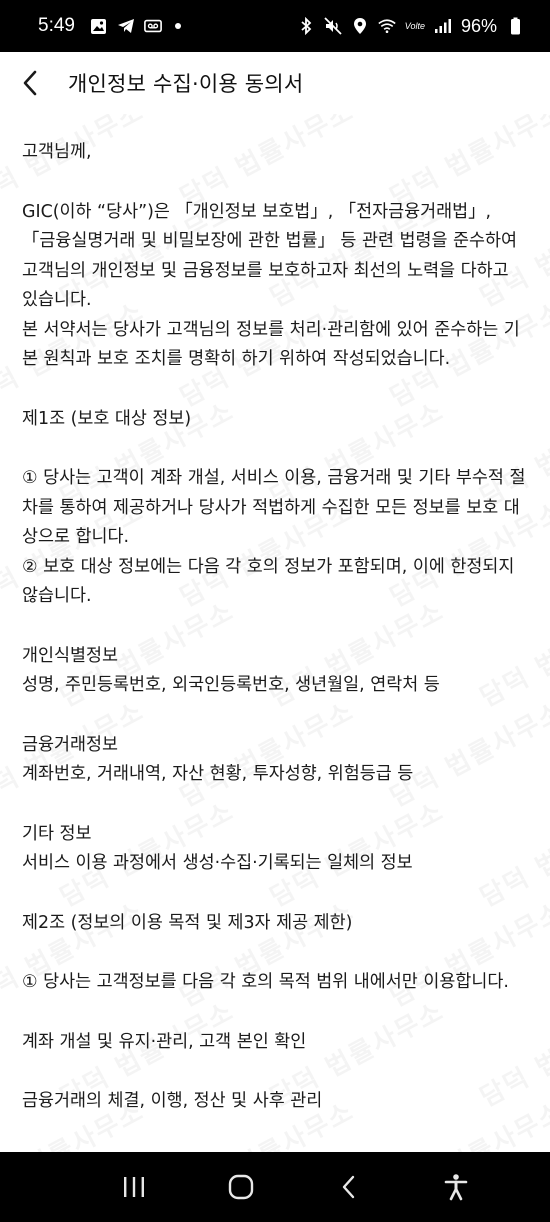 Image resolution: width=550 pixels, height=1222 pixels. Describe the element at coordinates (153, 26) in the screenshot. I see `voicemail-icon` at that location.